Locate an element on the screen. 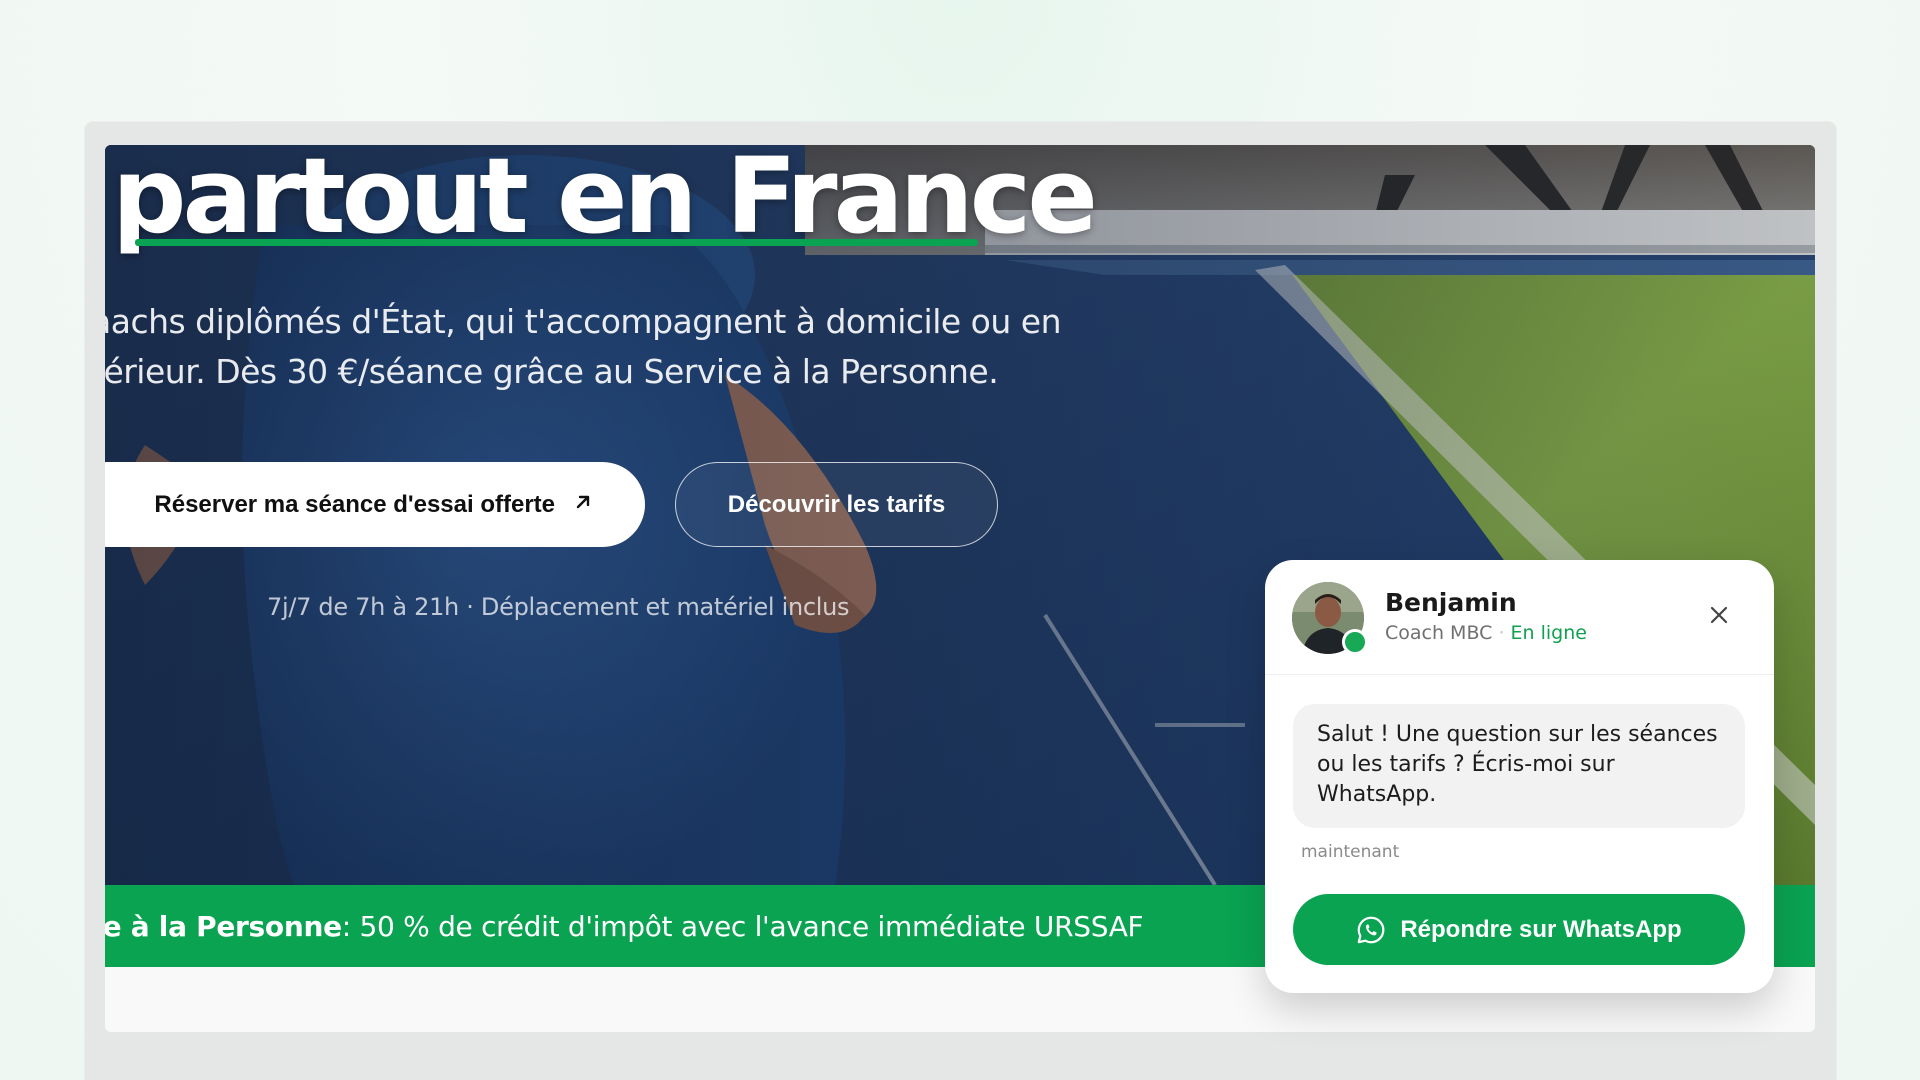 The image size is (1920, 1080). pricing-button: Découvrir les tarifs is located at coordinates (836, 504).